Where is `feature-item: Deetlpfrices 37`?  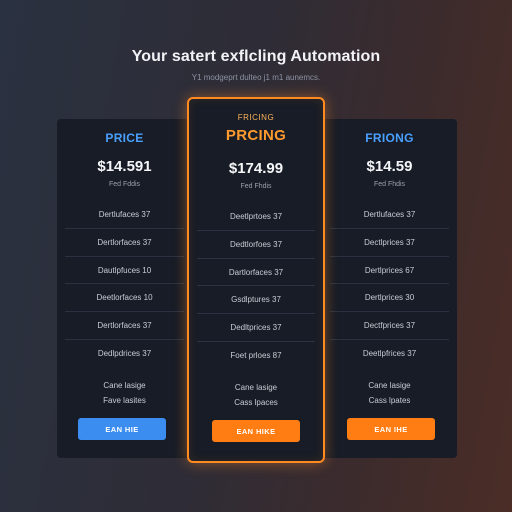 feature-item: Deetlpfrices 37 is located at coordinates (389, 353).